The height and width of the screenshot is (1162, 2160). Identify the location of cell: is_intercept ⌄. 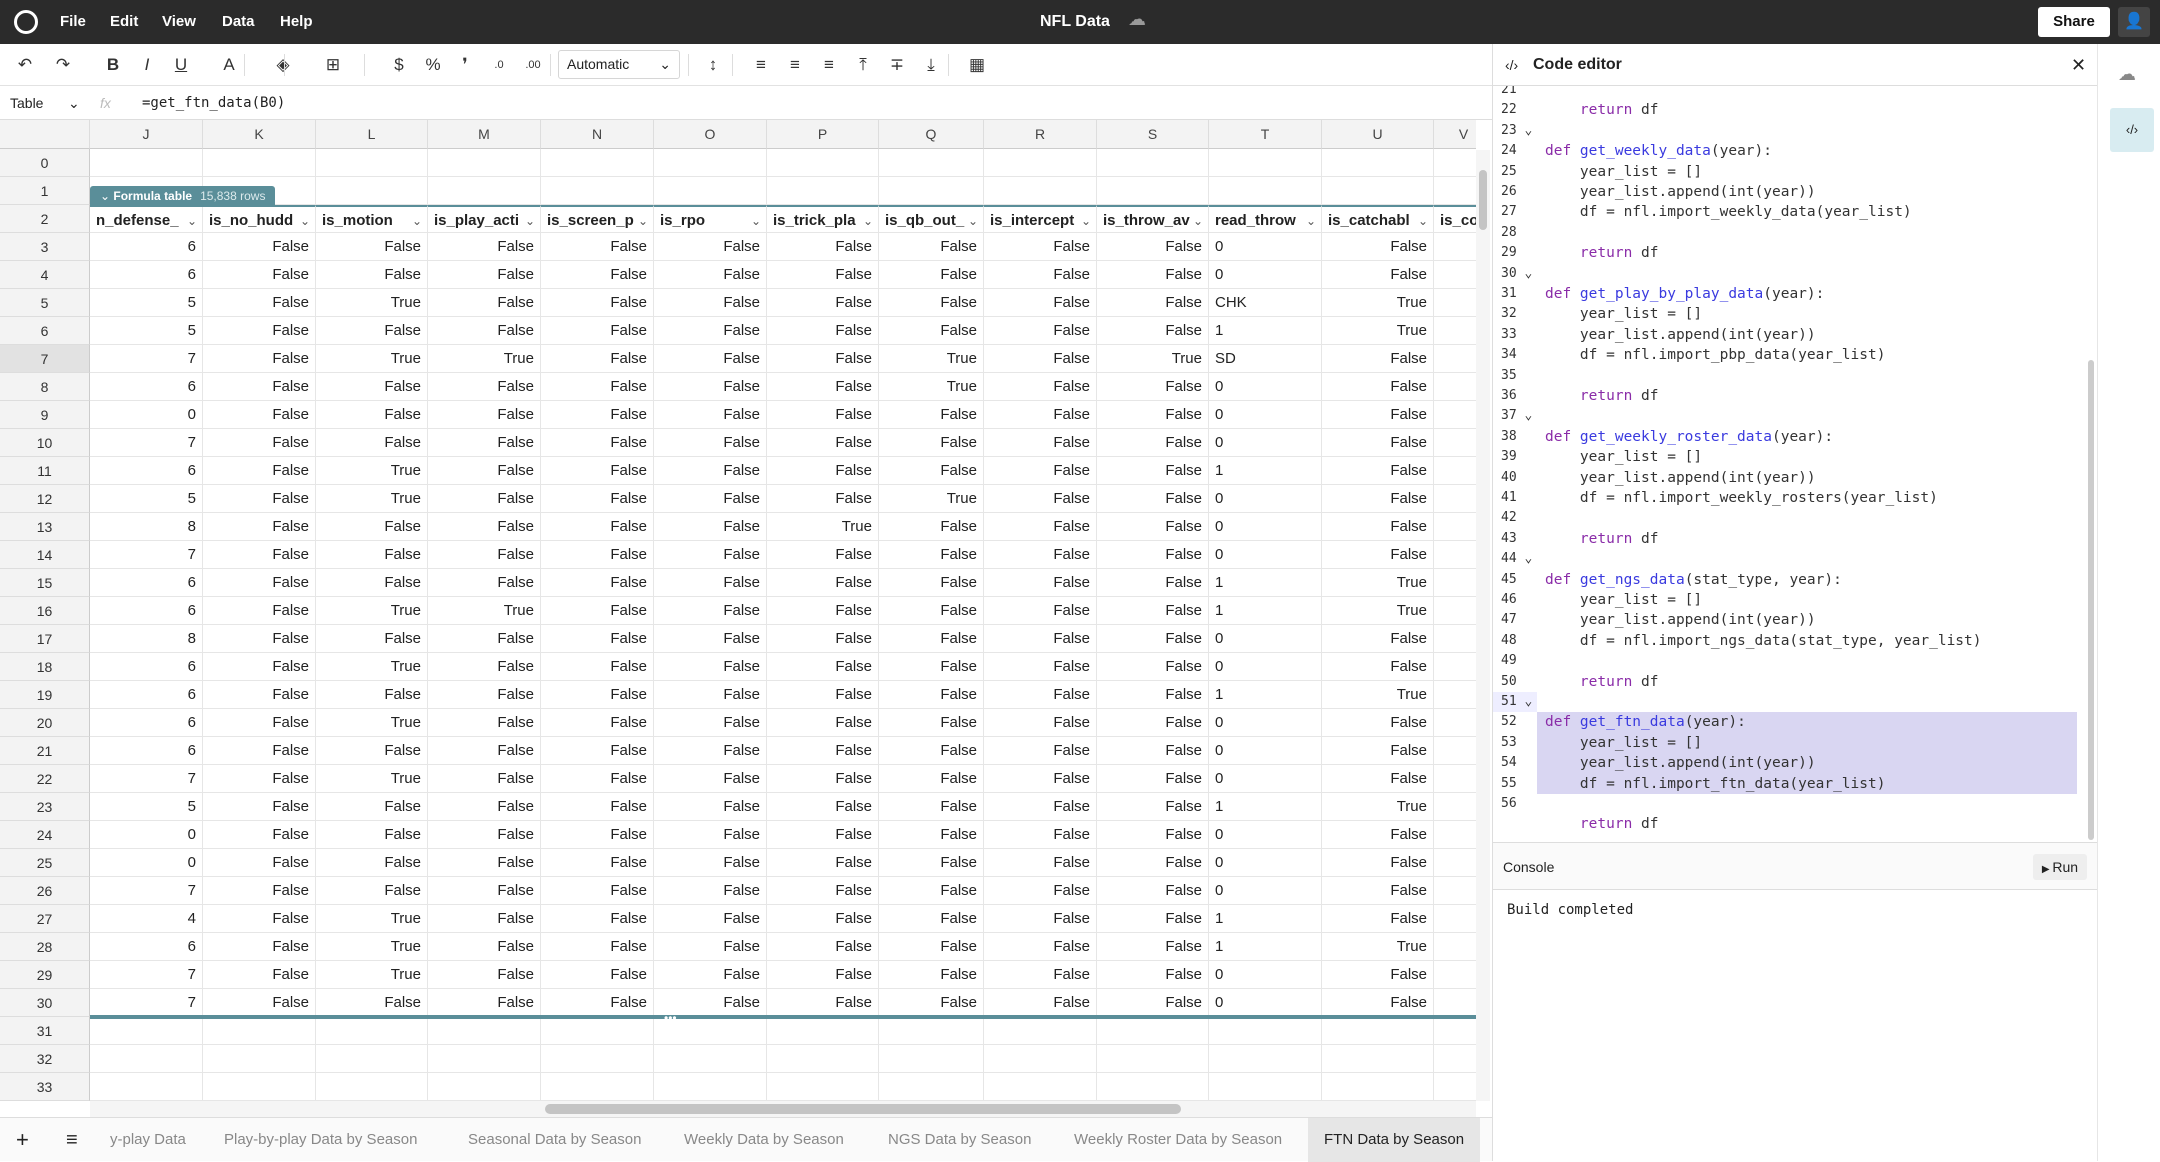
(1040, 219).